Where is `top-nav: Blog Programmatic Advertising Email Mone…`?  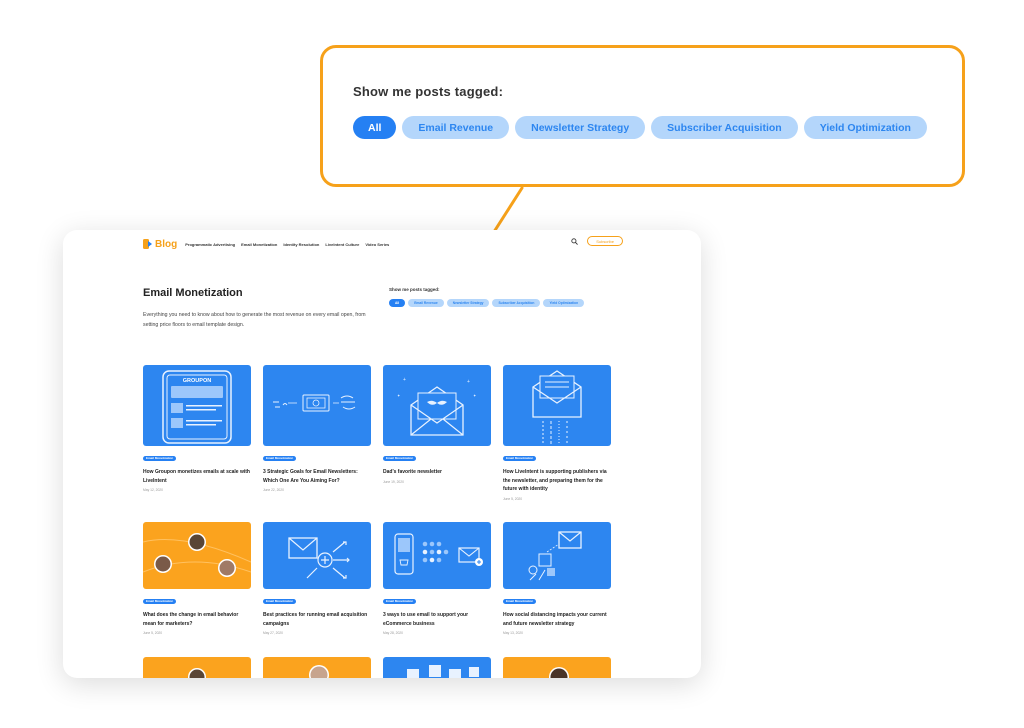
top-nav: Blog Programmatic Advertising Email Mone… is located at coordinates (383, 243).